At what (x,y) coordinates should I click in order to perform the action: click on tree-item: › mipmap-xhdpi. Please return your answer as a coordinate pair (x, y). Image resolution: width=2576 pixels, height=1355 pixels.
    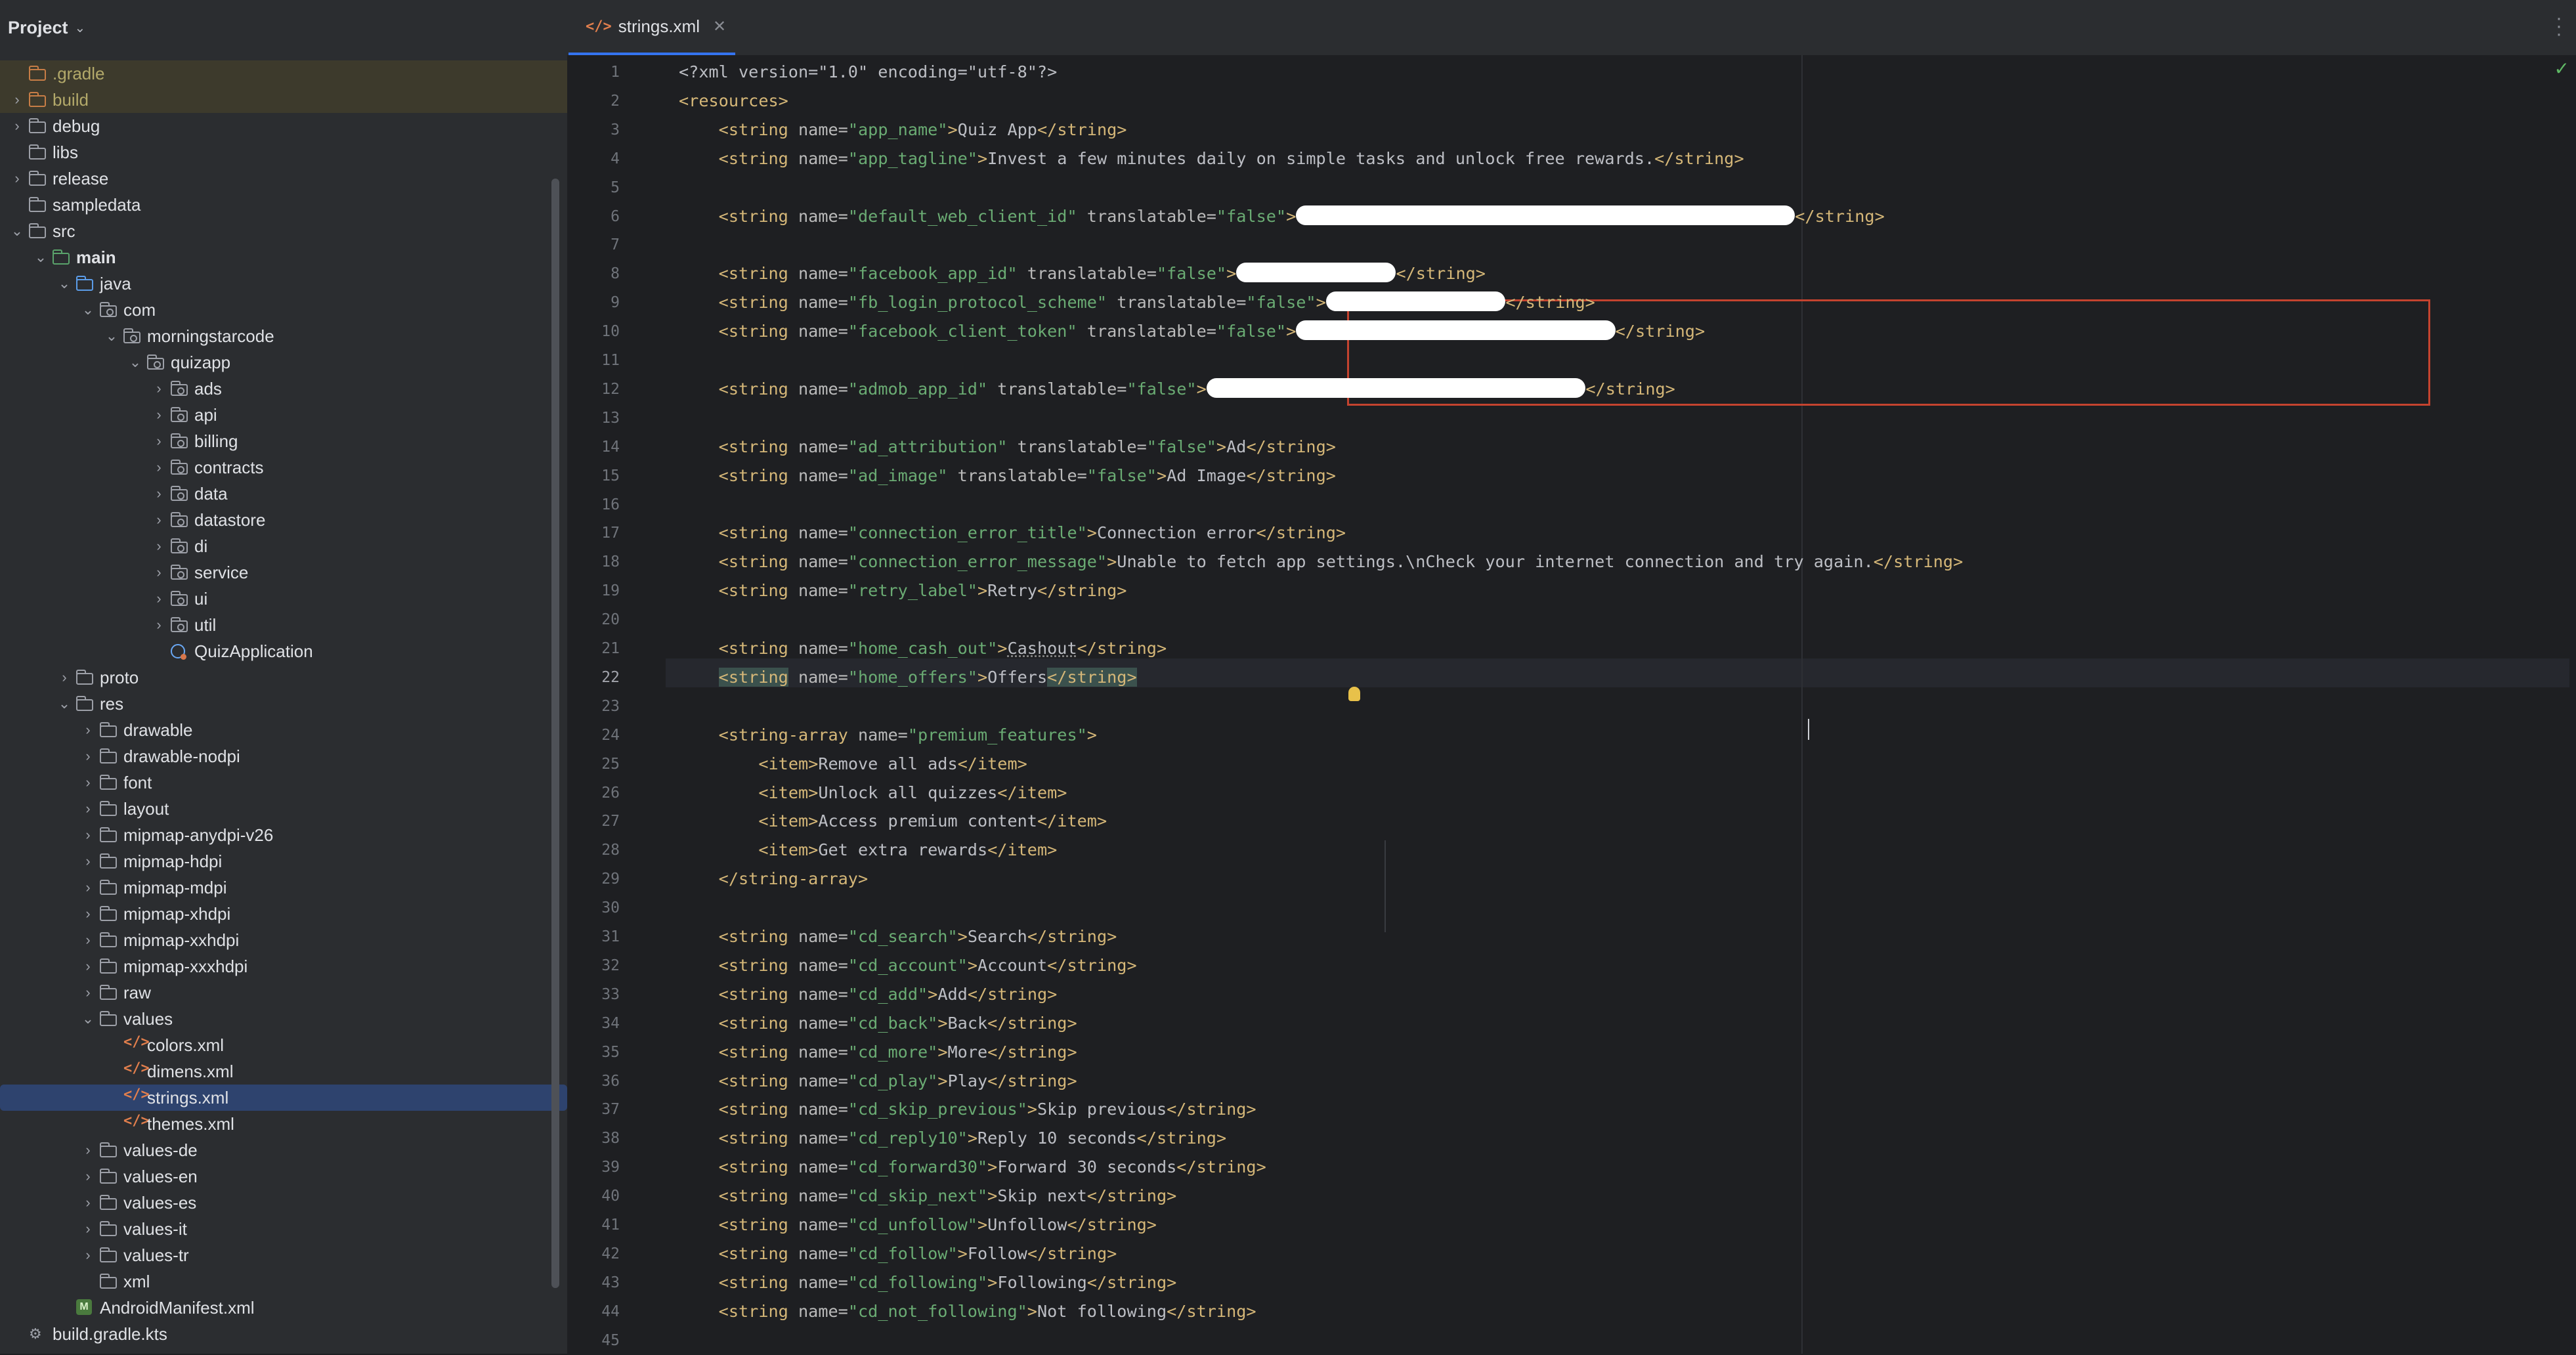
    Looking at the image, I should click on (283, 914).